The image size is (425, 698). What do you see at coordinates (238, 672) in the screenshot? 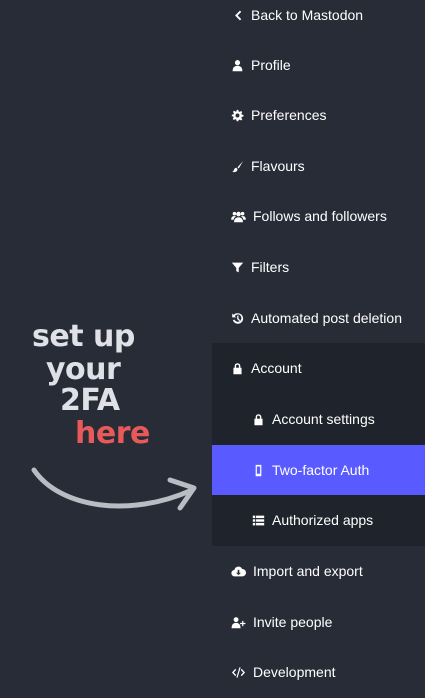
I see `code-icon` at bounding box center [238, 672].